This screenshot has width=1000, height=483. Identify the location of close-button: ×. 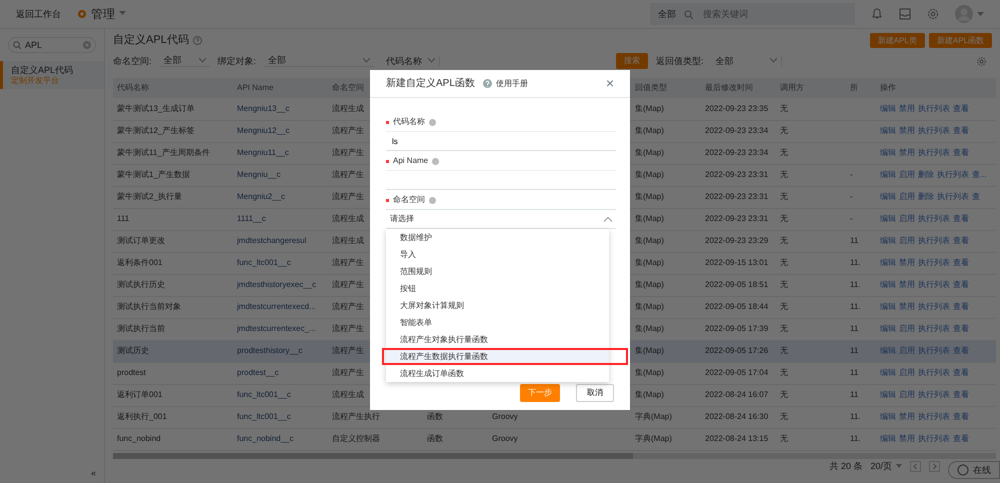
(610, 83).